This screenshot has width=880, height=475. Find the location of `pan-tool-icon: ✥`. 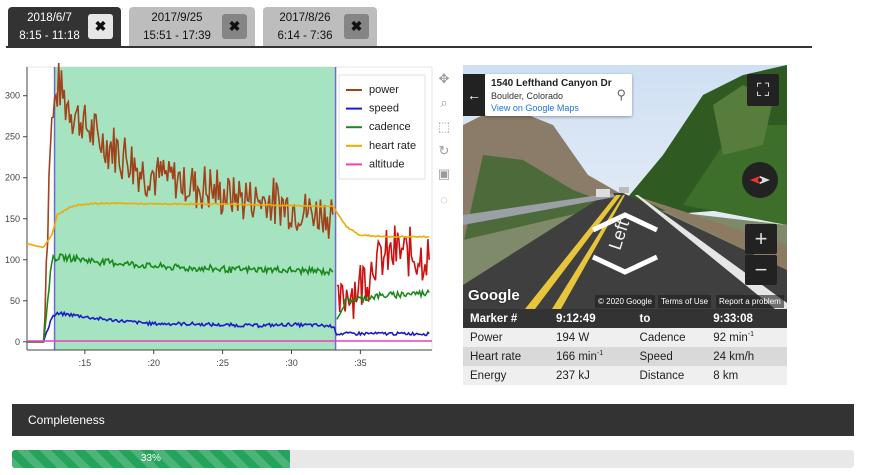

pan-tool-icon: ✥ is located at coordinates (444, 79).